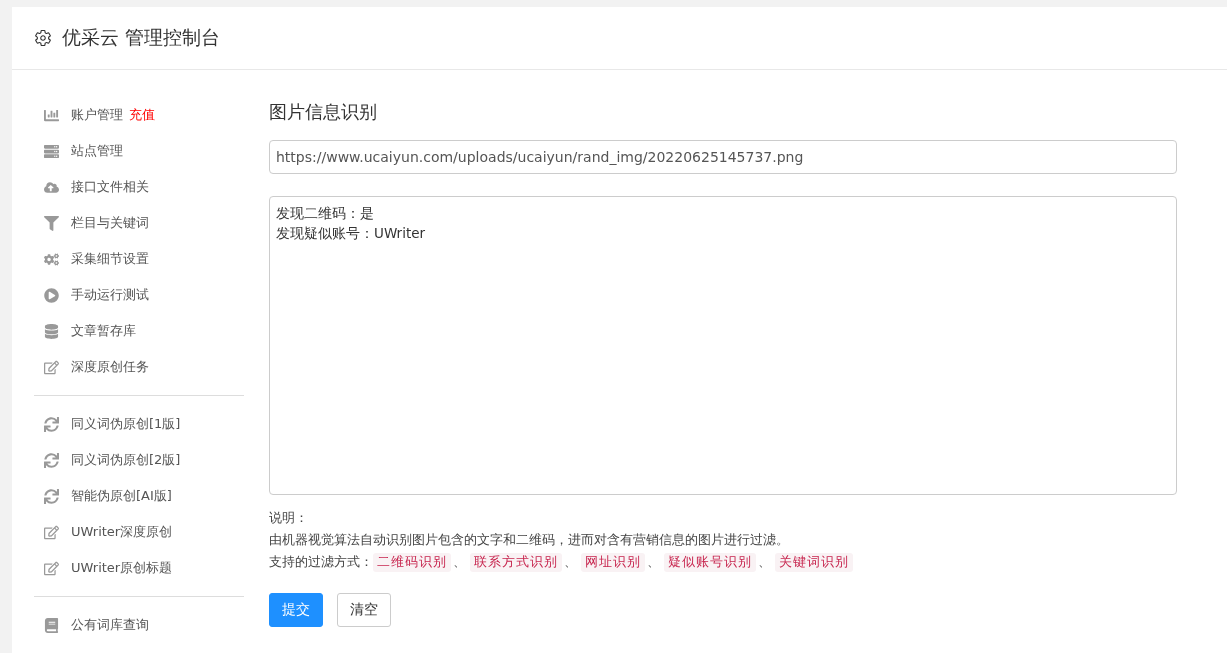 The image size is (1227, 653). What do you see at coordinates (110, 187) in the screenshot?
I see `sidebar-item: 接口文件相关` at bounding box center [110, 187].